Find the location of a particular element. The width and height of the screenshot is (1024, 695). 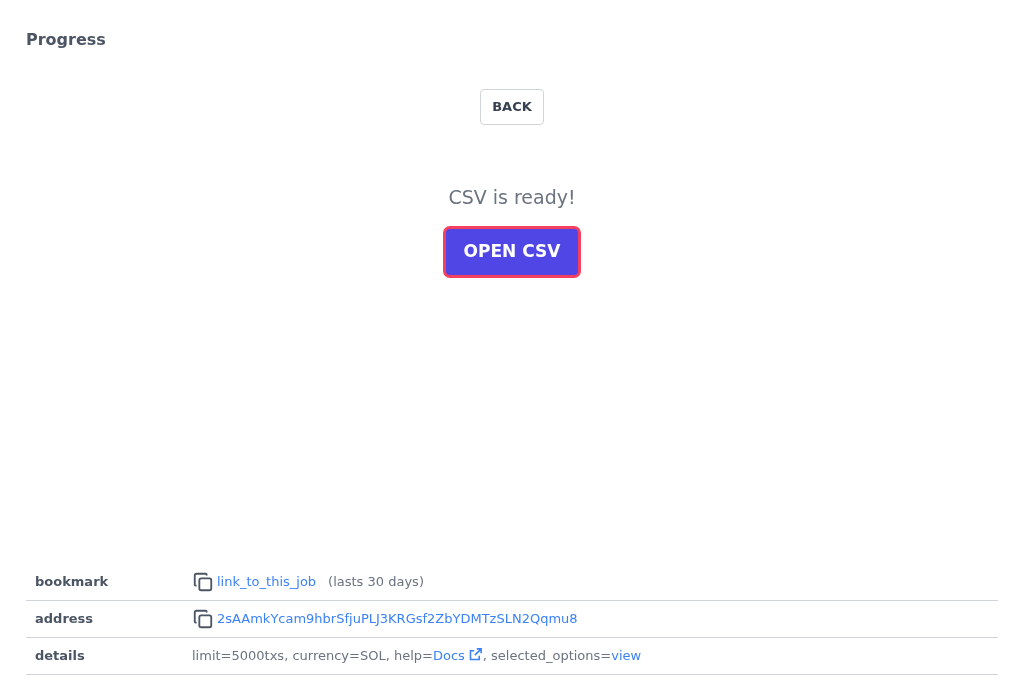

details-text: limit=5000txs, currency=SOL, help=Docs , selected_options=view is located at coordinates (417, 656).